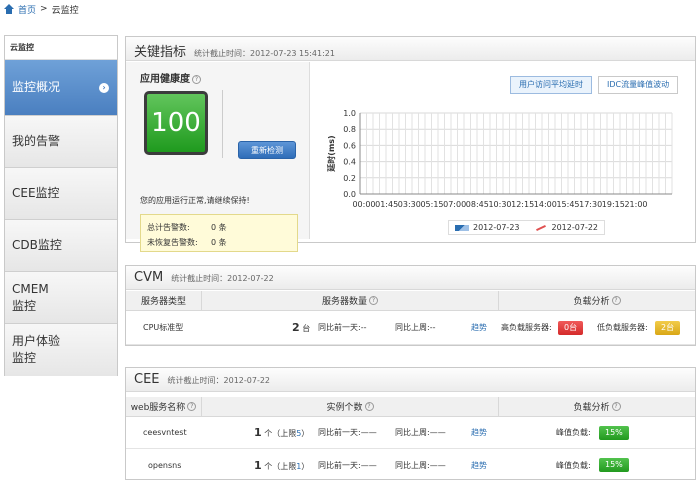  Describe the element at coordinates (61, 350) in the screenshot. I see `sidebar-item-user-experience: 用户体验 监控` at that location.